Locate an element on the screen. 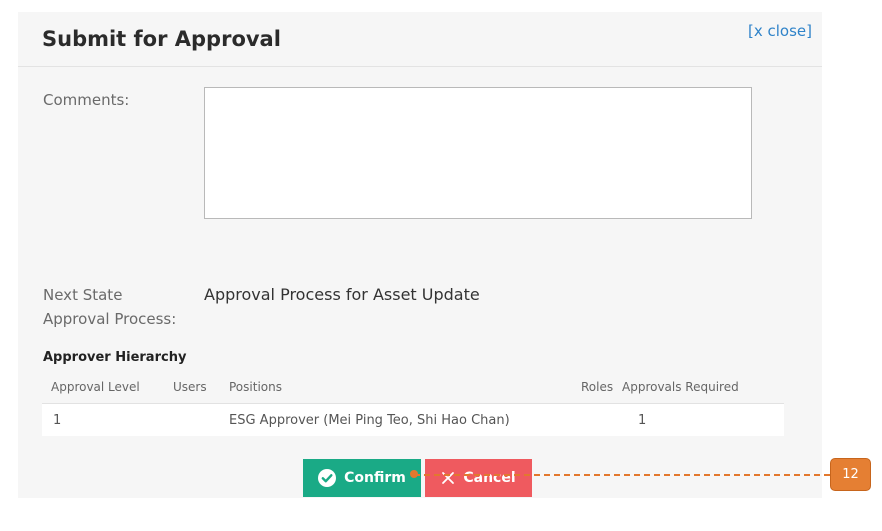  column-header-positions: Positions is located at coordinates (255, 387).